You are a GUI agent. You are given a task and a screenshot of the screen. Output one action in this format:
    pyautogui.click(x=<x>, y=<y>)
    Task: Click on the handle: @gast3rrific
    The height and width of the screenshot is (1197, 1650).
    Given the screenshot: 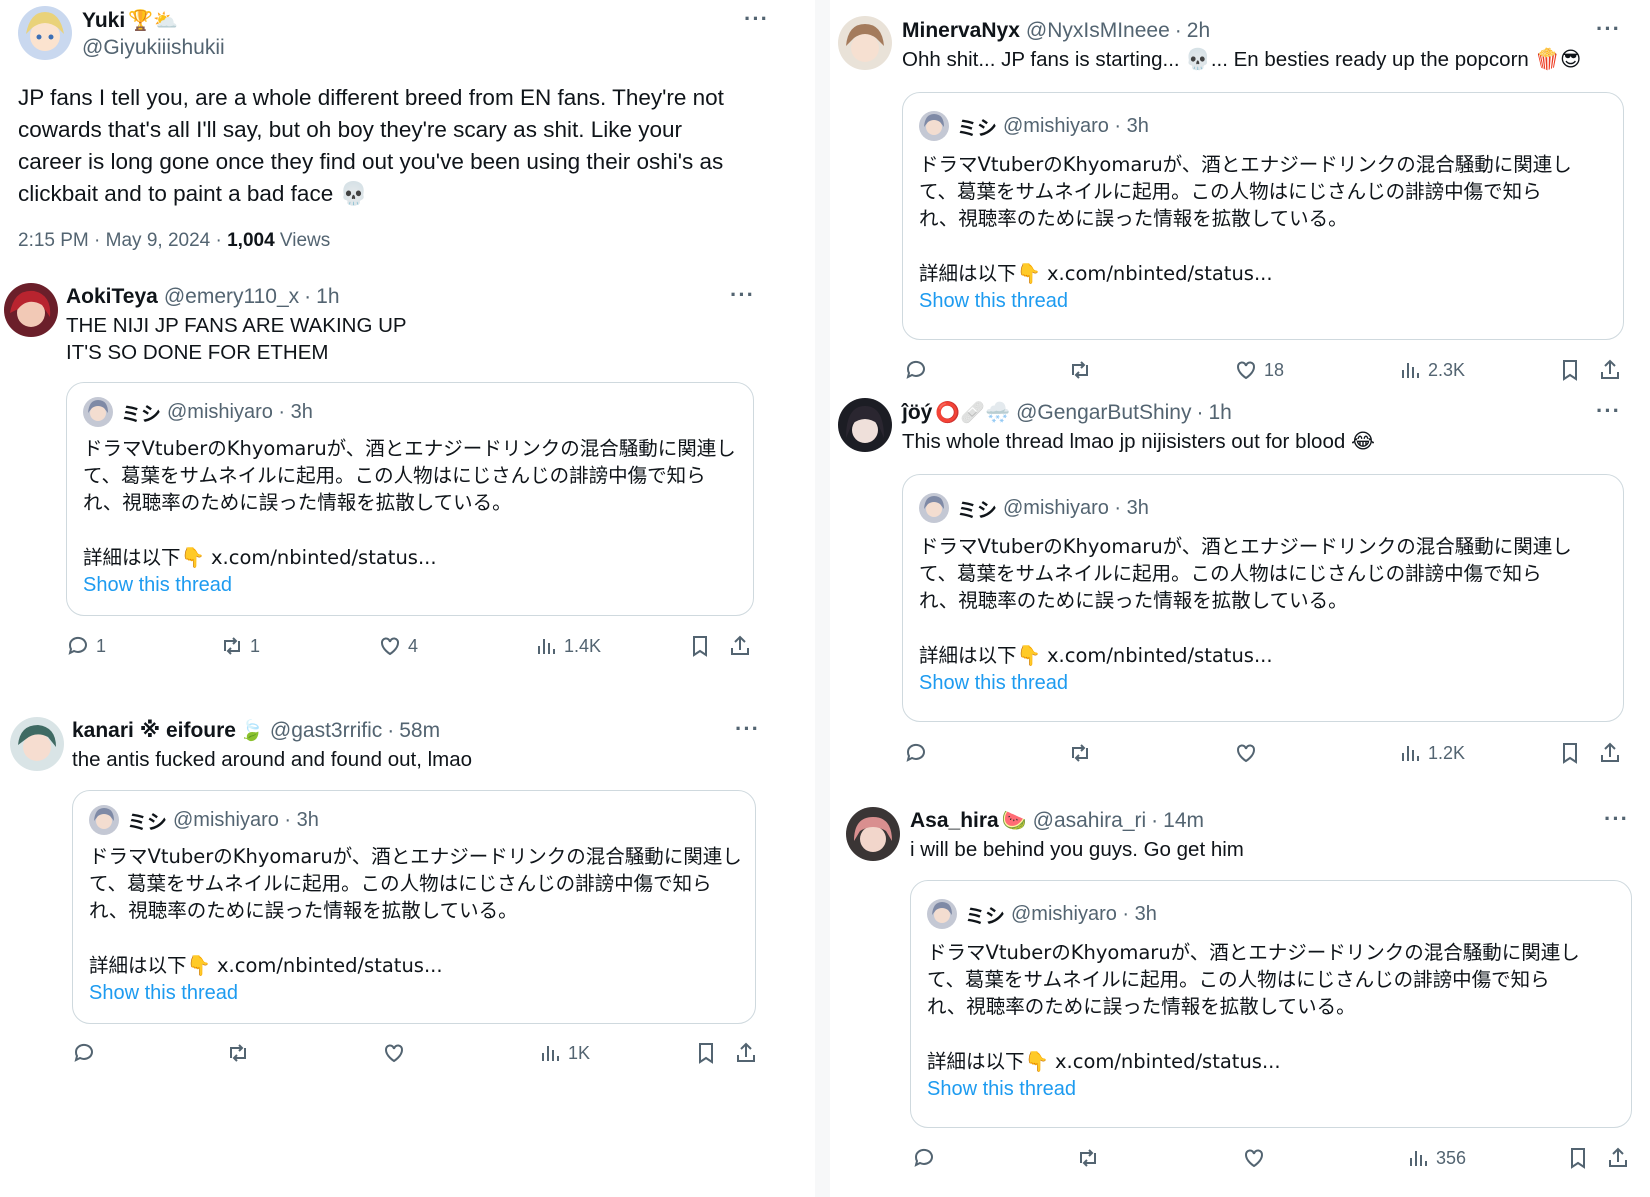 What is the action you would take?
    pyautogui.click(x=326, y=731)
    